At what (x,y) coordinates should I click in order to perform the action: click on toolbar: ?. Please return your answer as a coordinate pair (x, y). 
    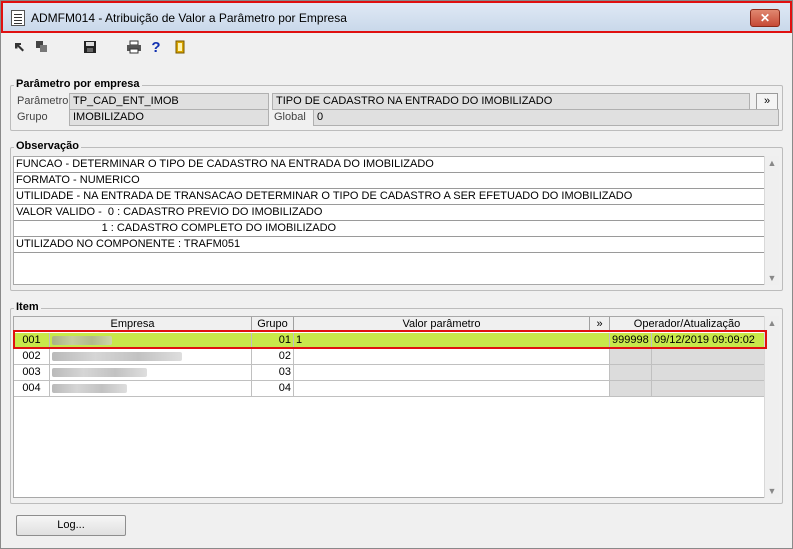
    Looking at the image, I should click on (159, 49).